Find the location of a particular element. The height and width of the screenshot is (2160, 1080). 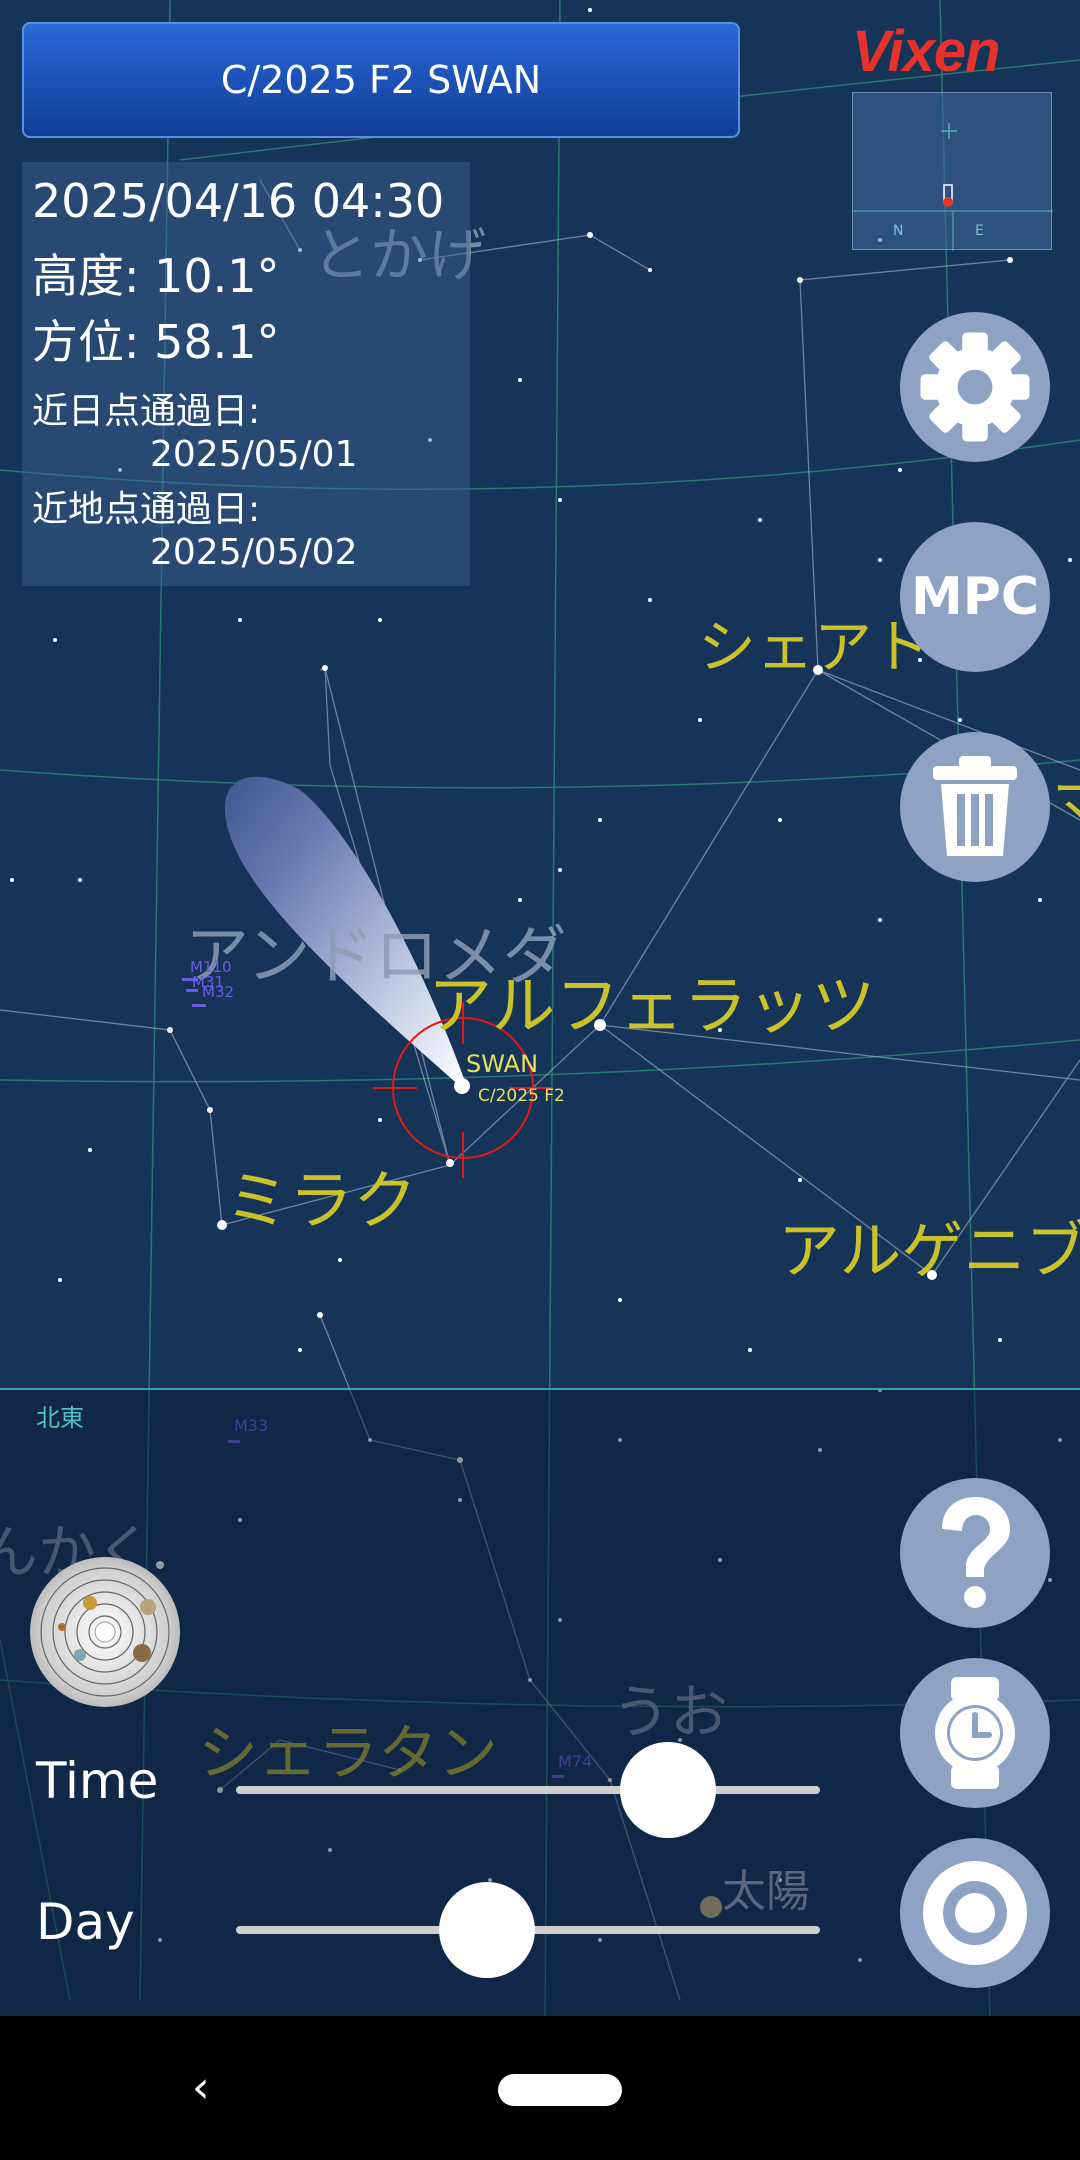

azimuth-readout: 方位: 58.1° is located at coordinates (156, 342).